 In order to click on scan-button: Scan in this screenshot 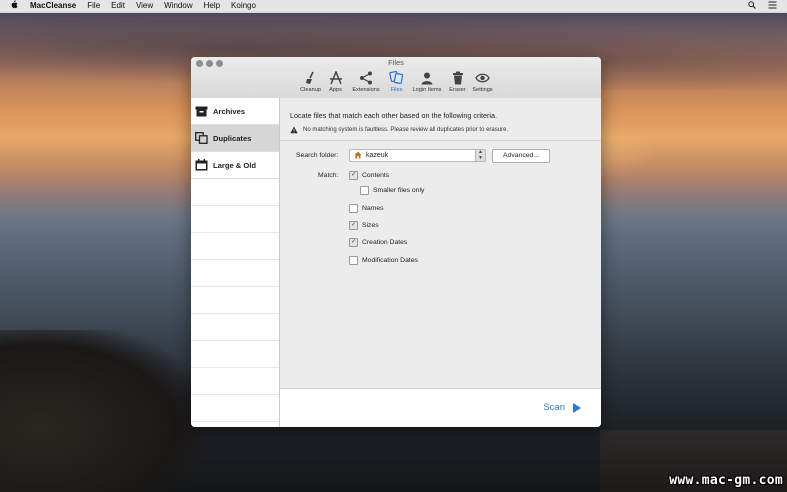, I will do `click(562, 407)`.